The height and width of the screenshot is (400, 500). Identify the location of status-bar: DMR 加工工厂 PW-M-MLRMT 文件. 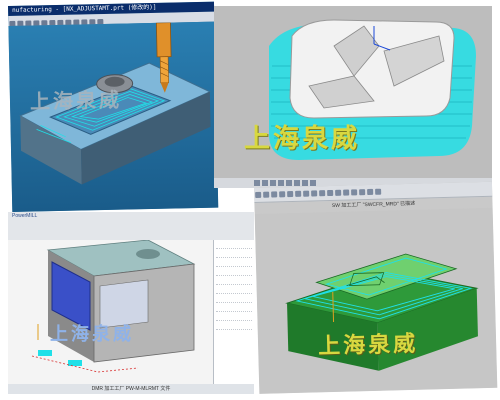
(131, 389).